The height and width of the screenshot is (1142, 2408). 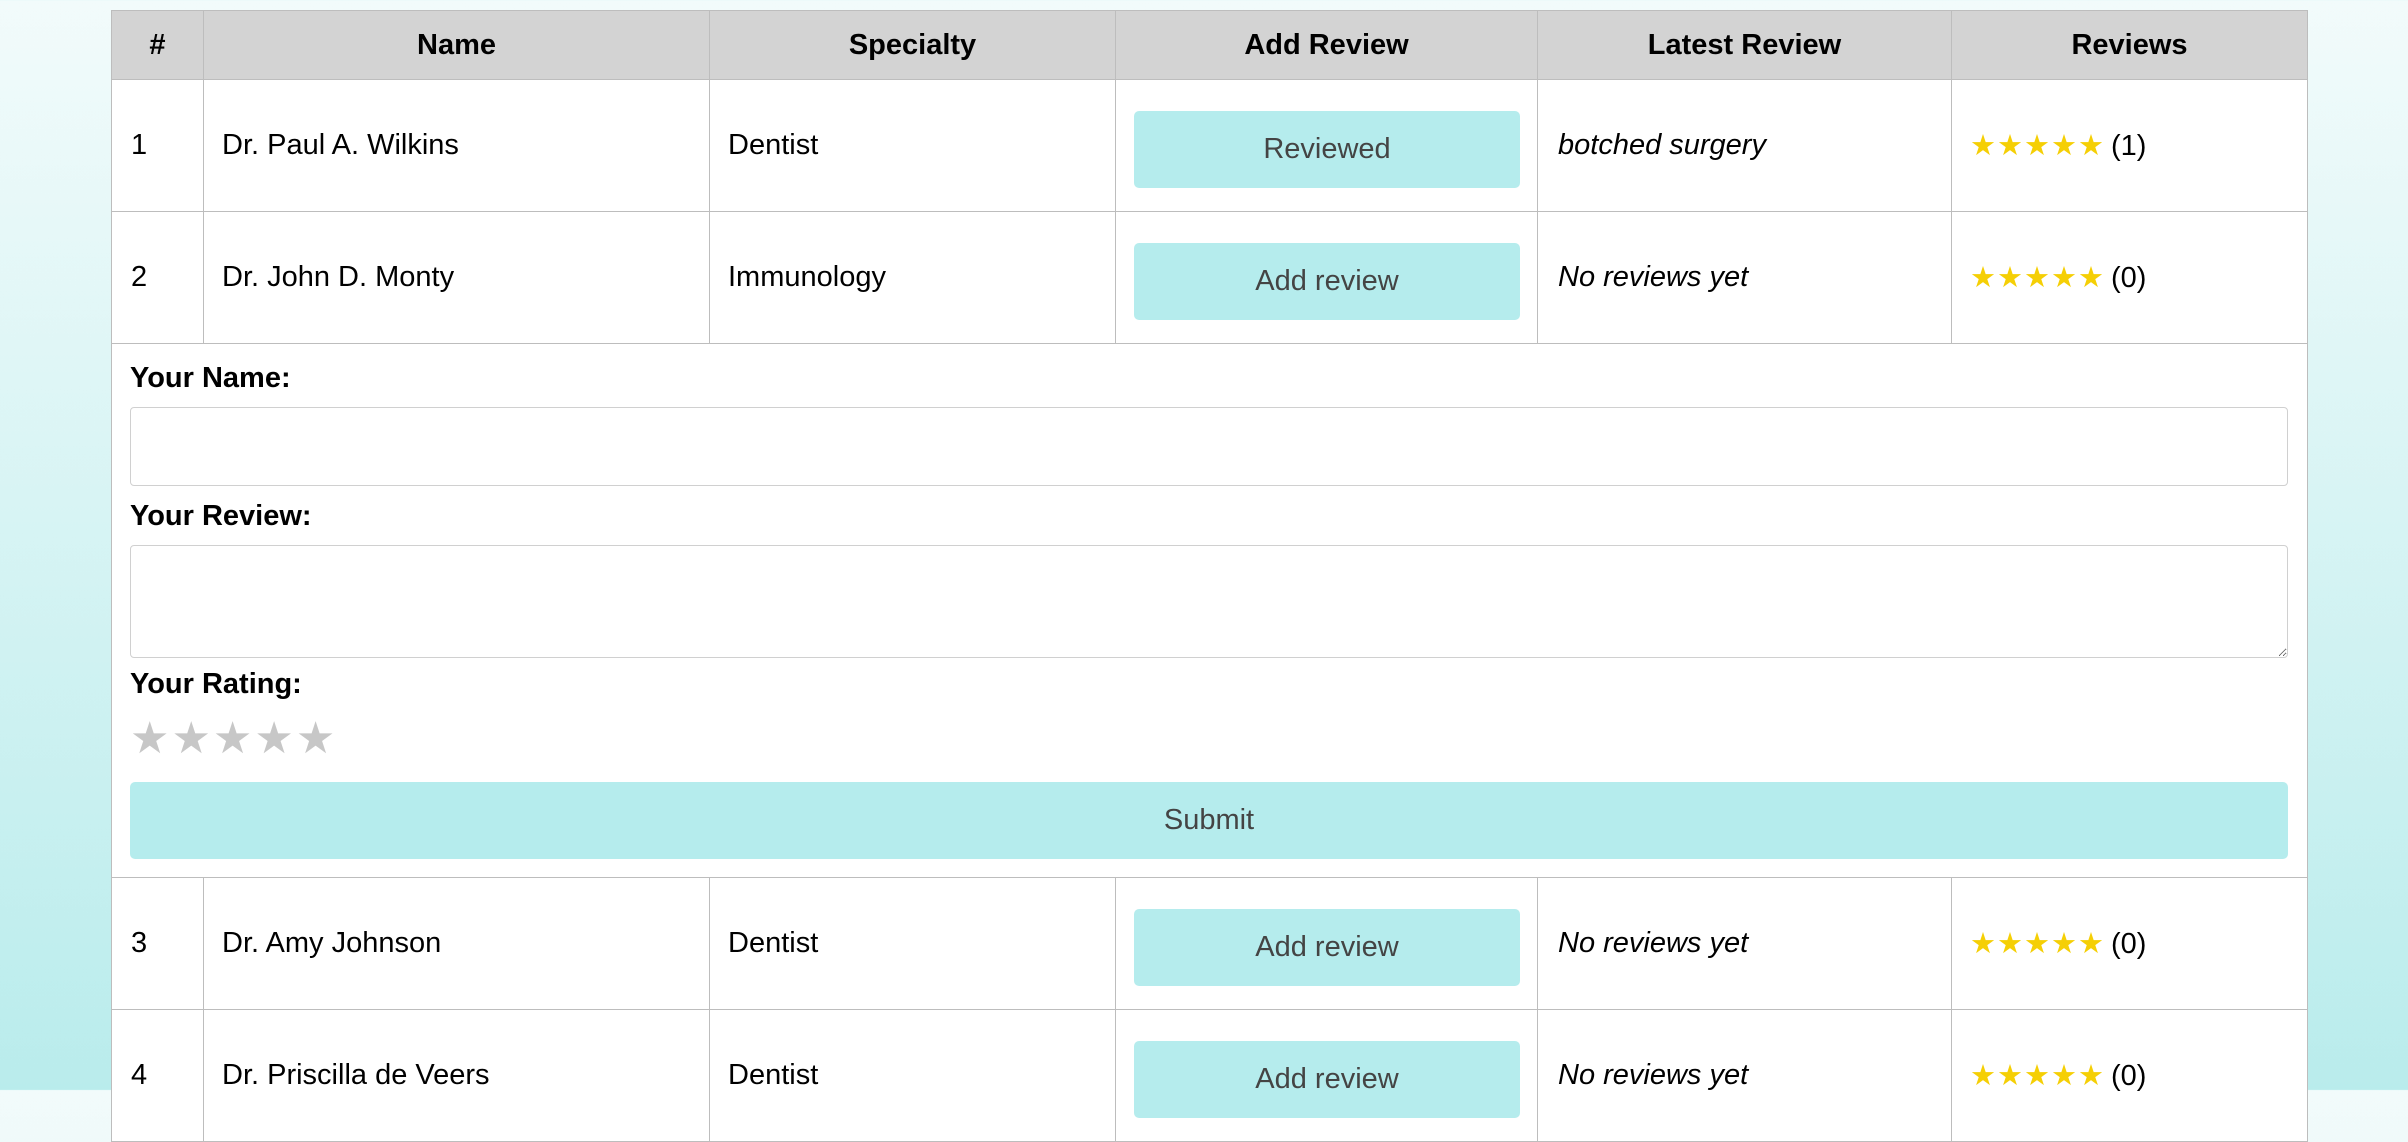 What do you see at coordinates (157, 277) in the screenshot?
I see `row-number: 2` at bounding box center [157, 277].